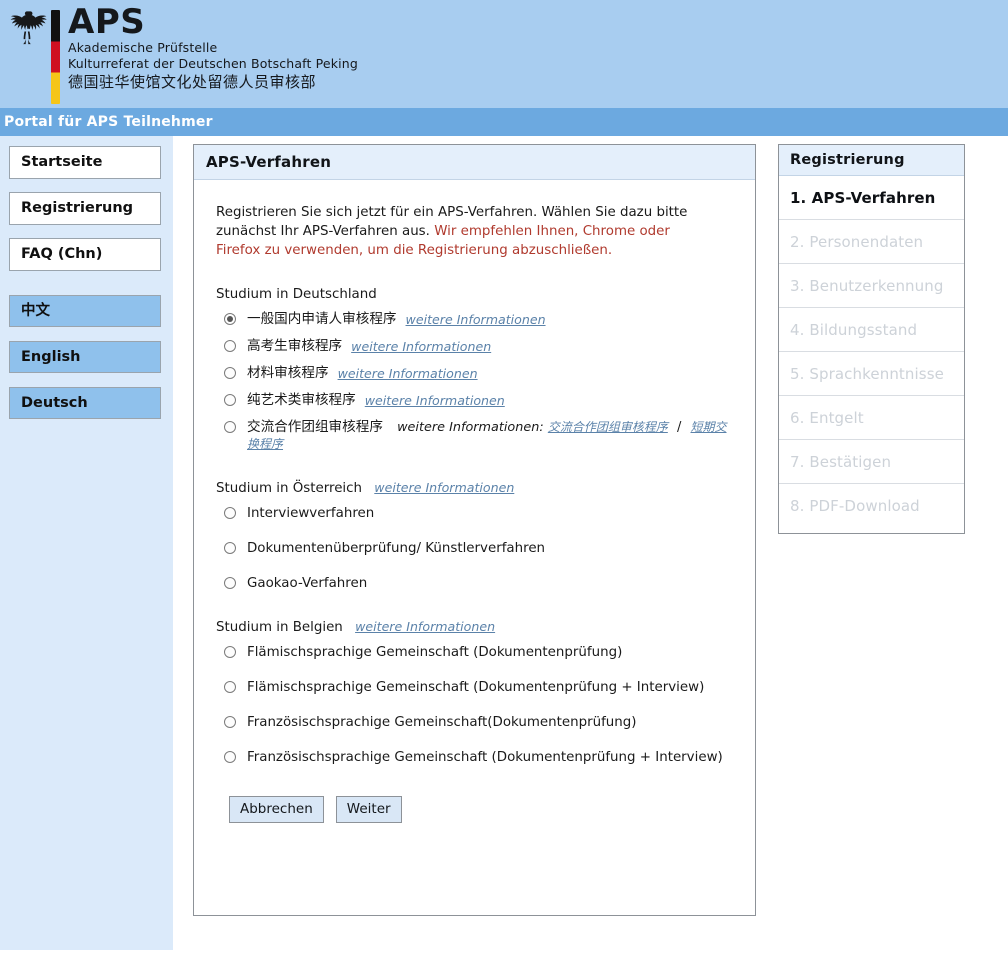  Describe the element at coordinates (279, 627) in the screenshot. I see `belgium-group-title-label: Studium in Belgien` at that location.